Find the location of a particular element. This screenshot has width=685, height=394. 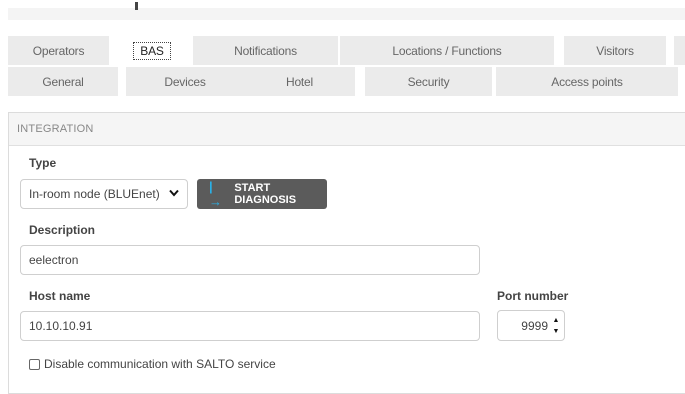

tab-label: Visitors is located at coordinates (615, 50).